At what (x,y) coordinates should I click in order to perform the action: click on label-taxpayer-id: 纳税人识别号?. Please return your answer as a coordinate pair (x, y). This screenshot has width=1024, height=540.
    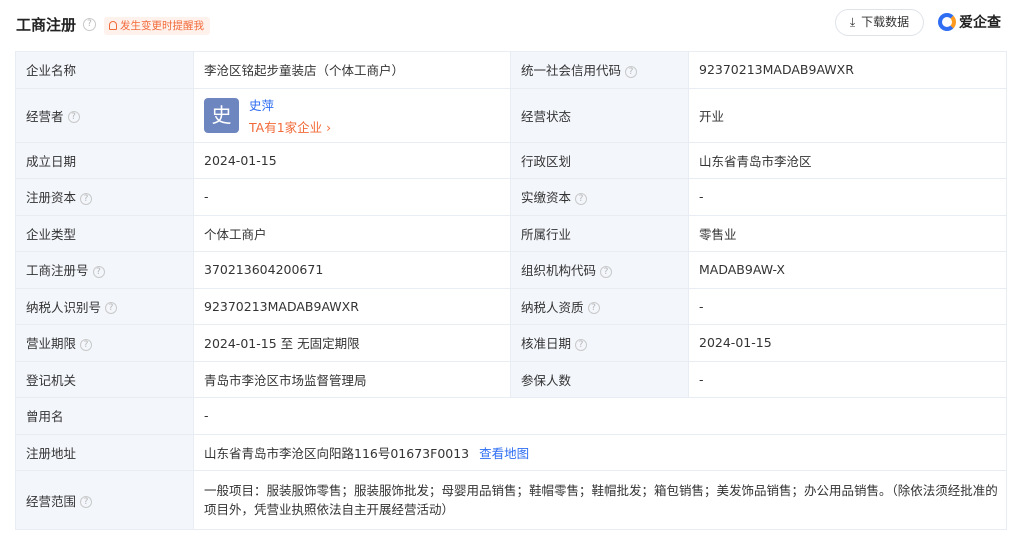
    Looking at the image, I should click on (104, 306).